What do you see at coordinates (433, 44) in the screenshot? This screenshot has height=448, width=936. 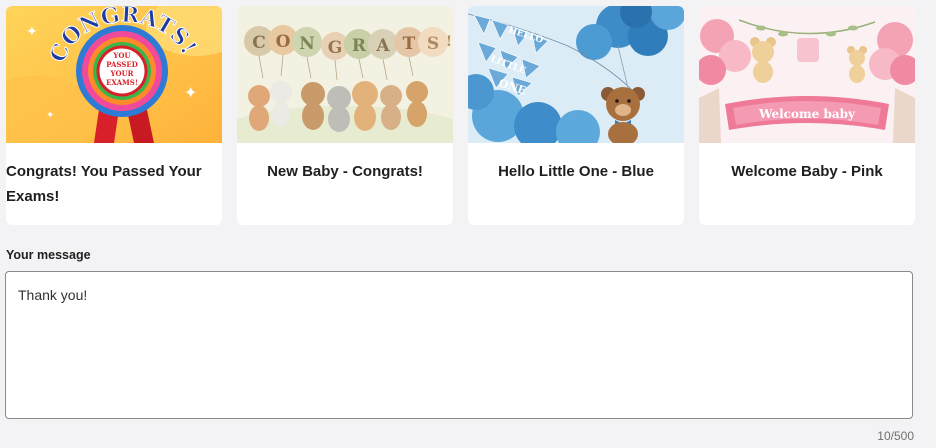 I see `balloon-letter-s: S` at bounding box center [433, 44].